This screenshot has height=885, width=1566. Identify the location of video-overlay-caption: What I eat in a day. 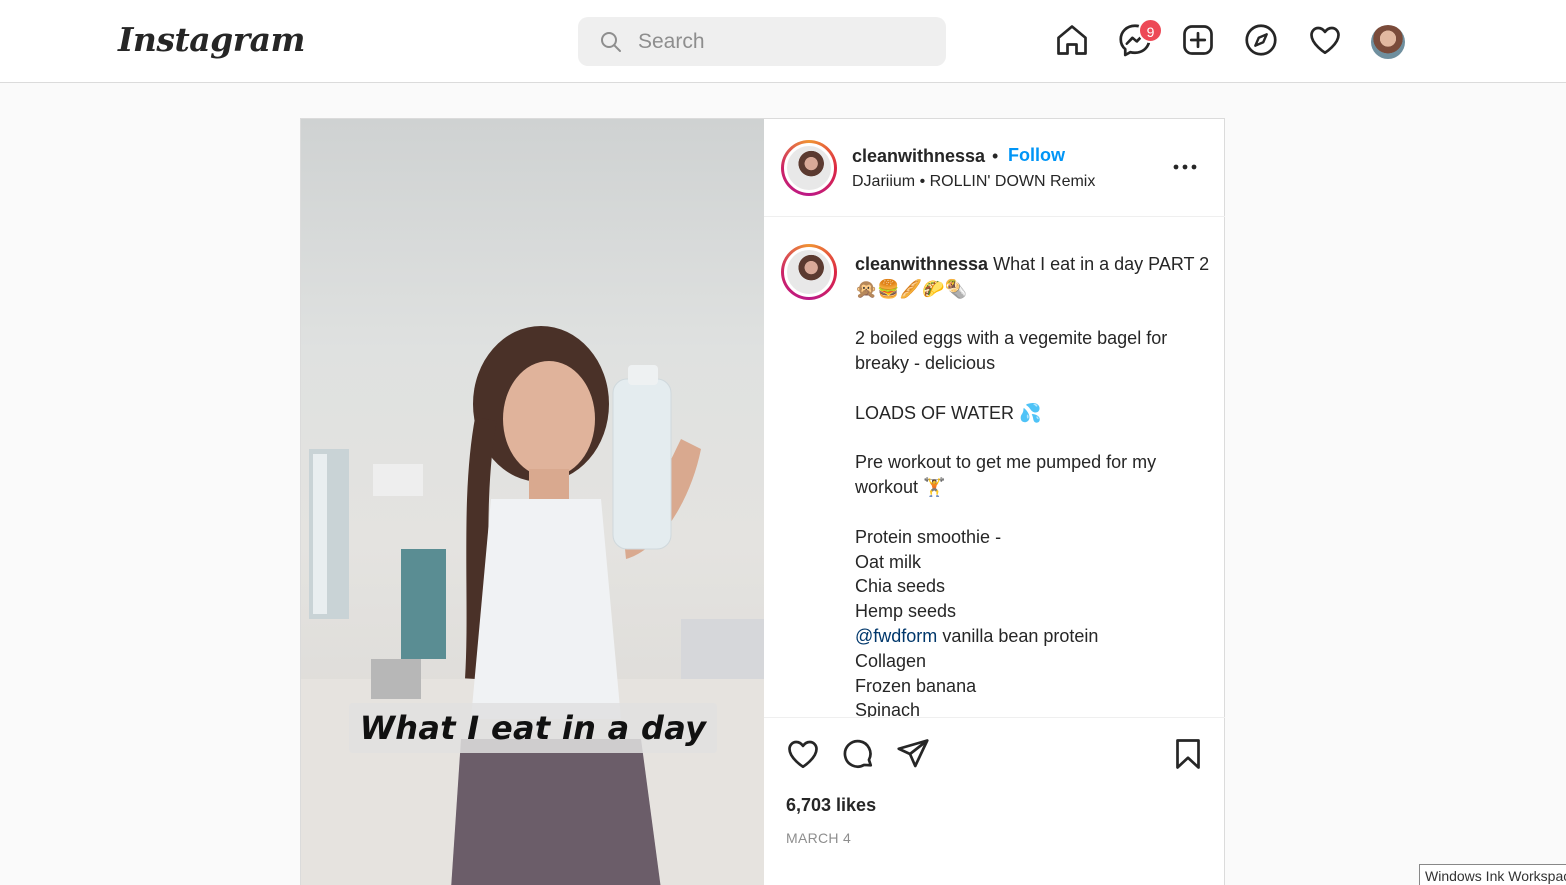
(533, 728).